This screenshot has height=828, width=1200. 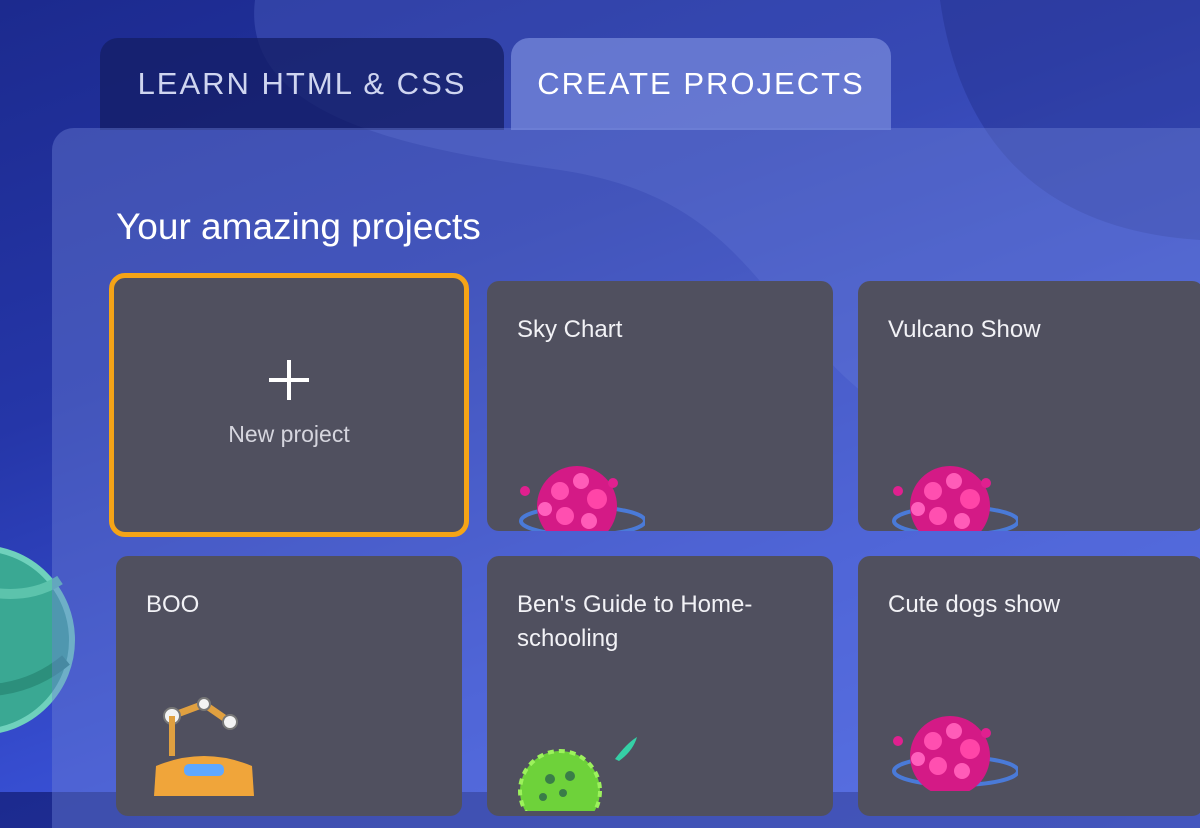 What do you see at coordinates (974, 604) in the screenshot?
I see `project-title: Cute dogs show` at bounding box center [974, 604].